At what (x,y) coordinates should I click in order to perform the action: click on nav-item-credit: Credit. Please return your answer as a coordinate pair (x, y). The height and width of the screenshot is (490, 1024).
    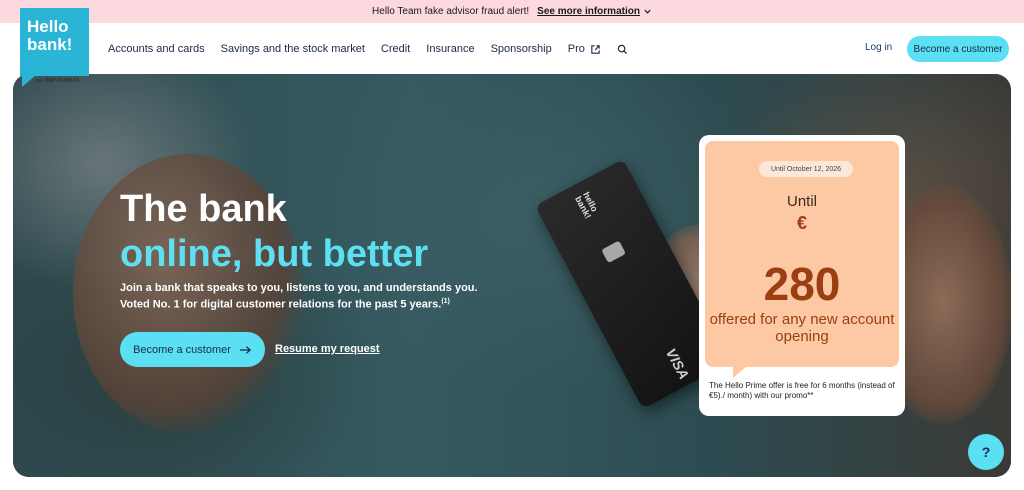
    Looking at the image, I should click on (395, 49).